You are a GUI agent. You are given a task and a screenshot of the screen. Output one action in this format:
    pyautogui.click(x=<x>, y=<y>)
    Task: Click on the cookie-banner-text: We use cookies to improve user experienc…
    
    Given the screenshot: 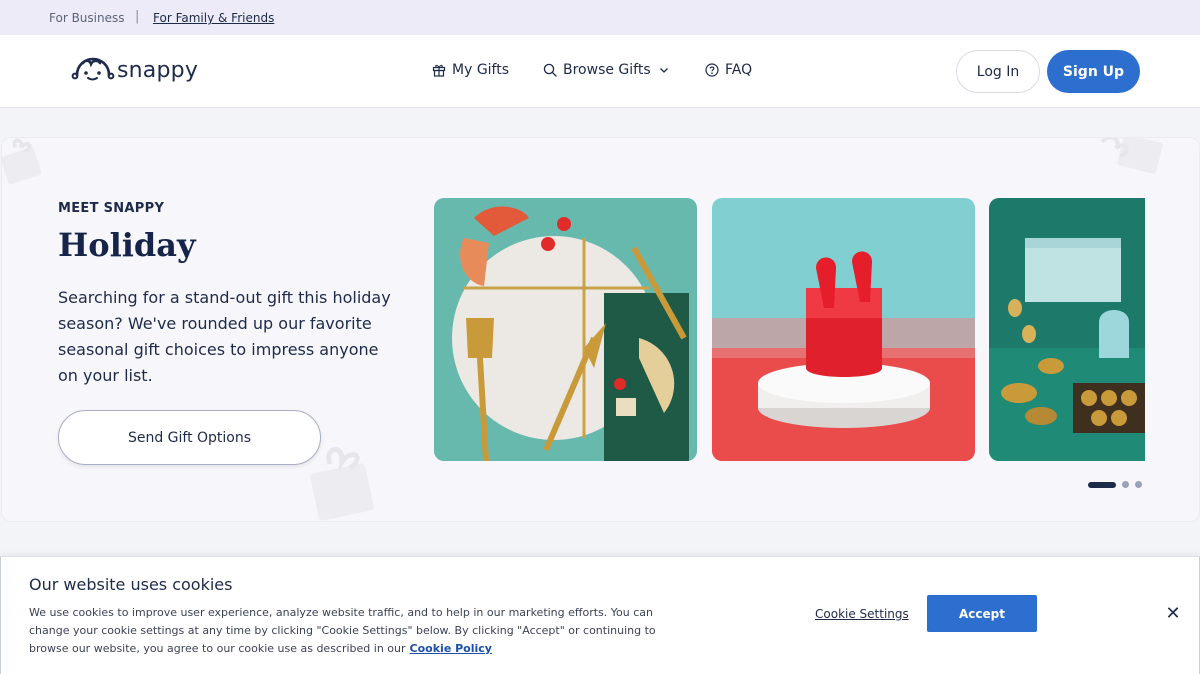 What is the action you would take?
    pyautogui.click(x=354, y=631)
    